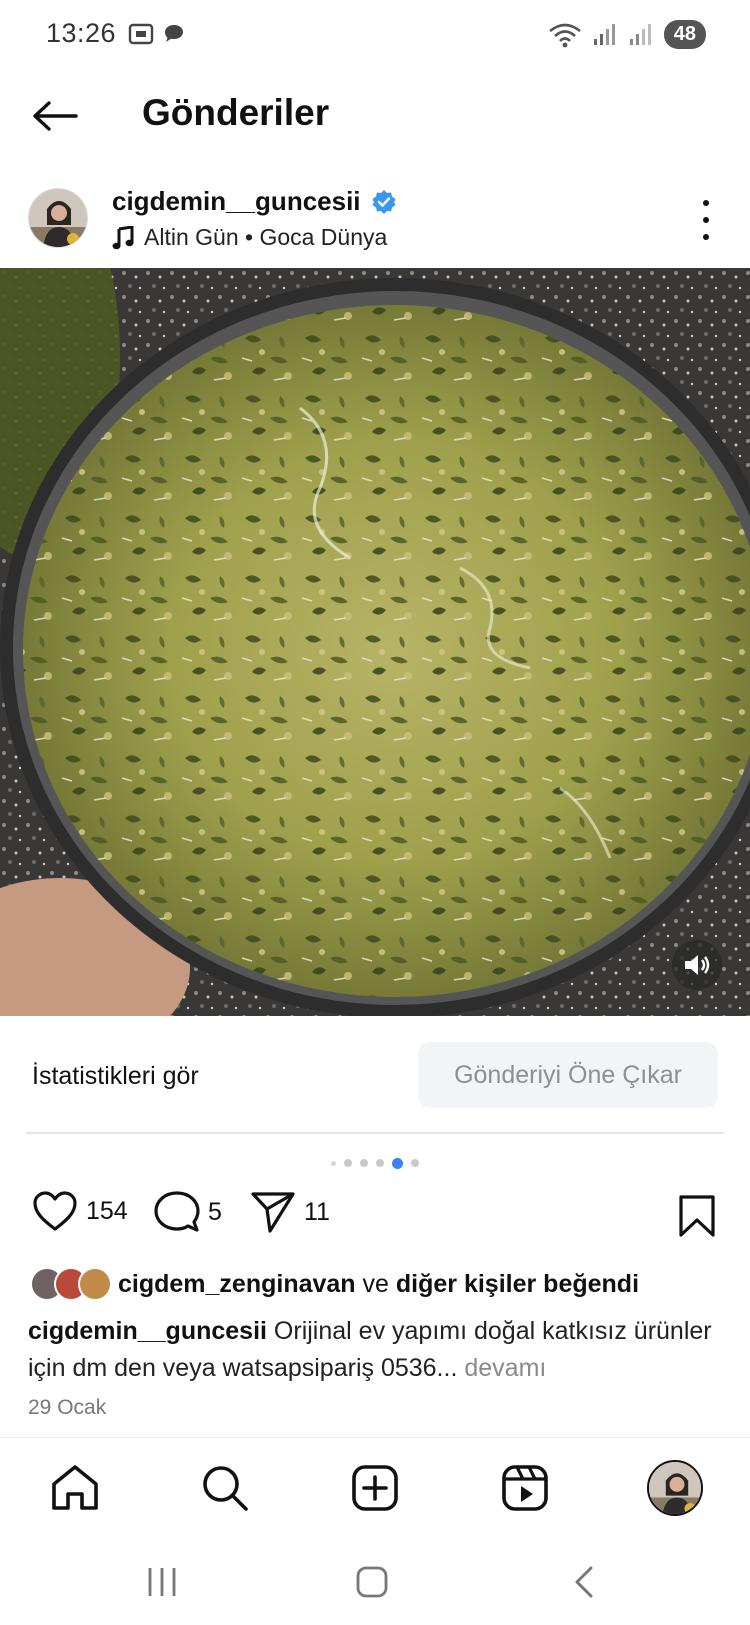 The image size is (750, 1625). I want to click on comment-action: 5, so click(188, 1212).